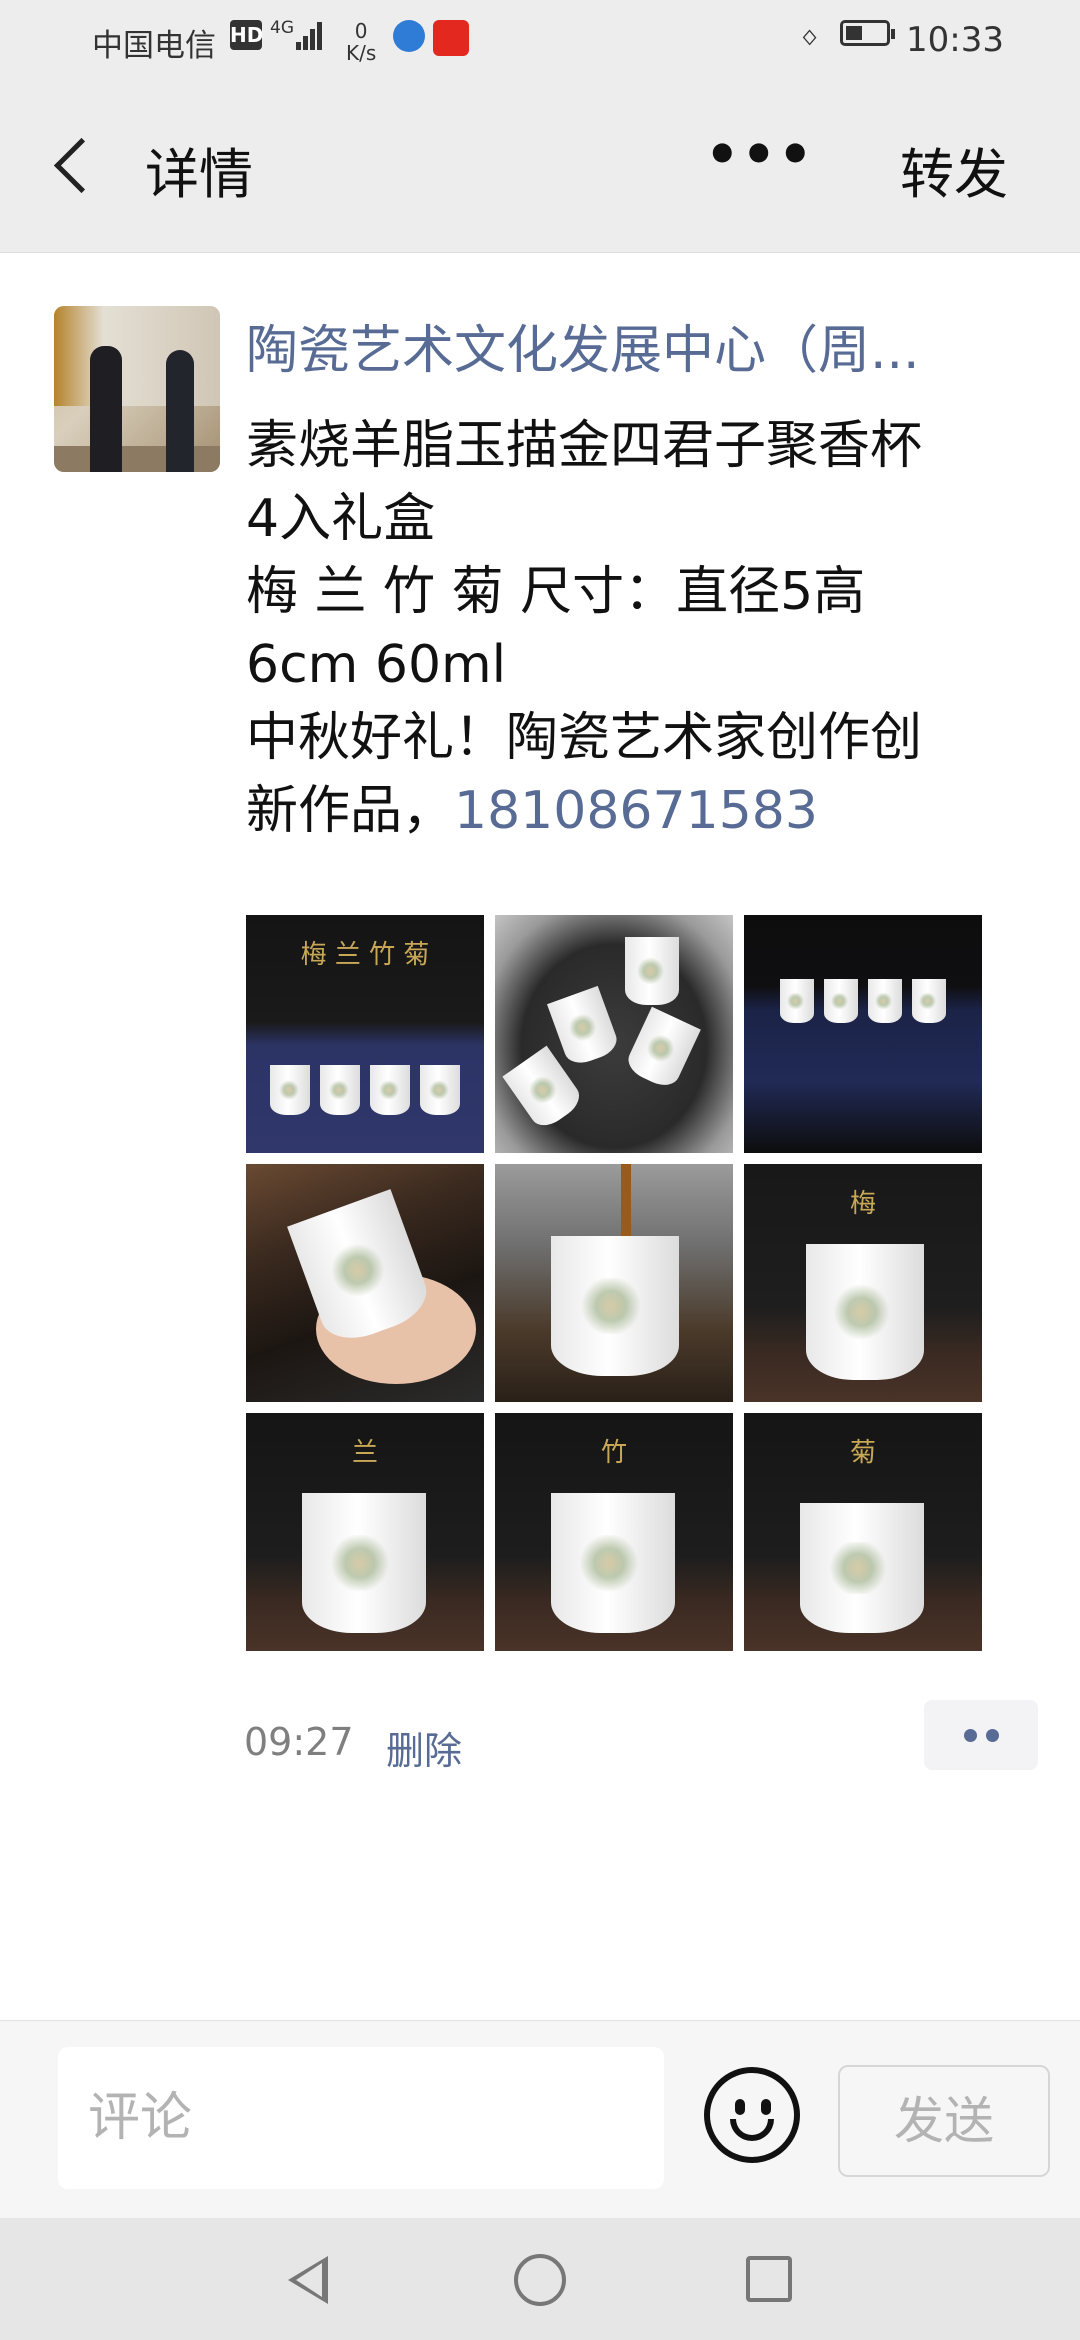 This screenshot has height=2340, width=1080. I want to click on avatar, so click(137, 389).